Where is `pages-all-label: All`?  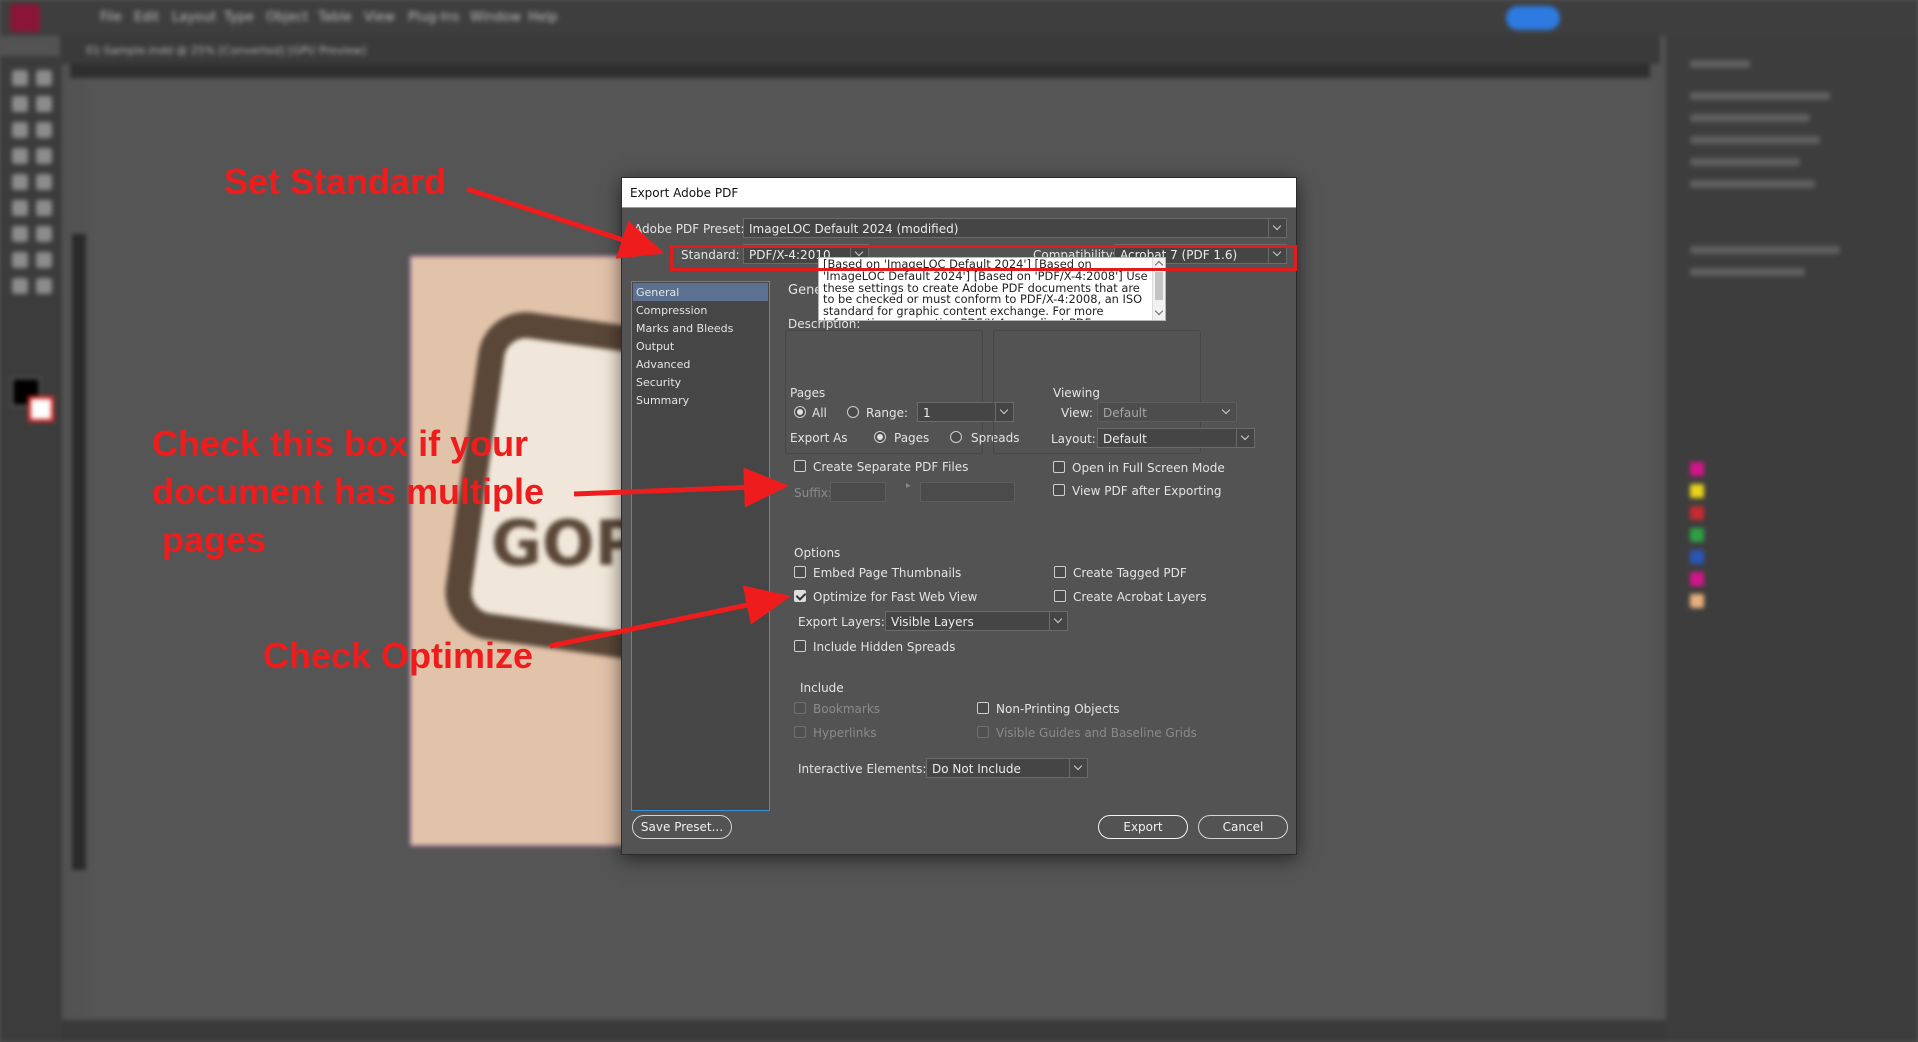 pages-all-label: All is located at coordinates (819, 413).